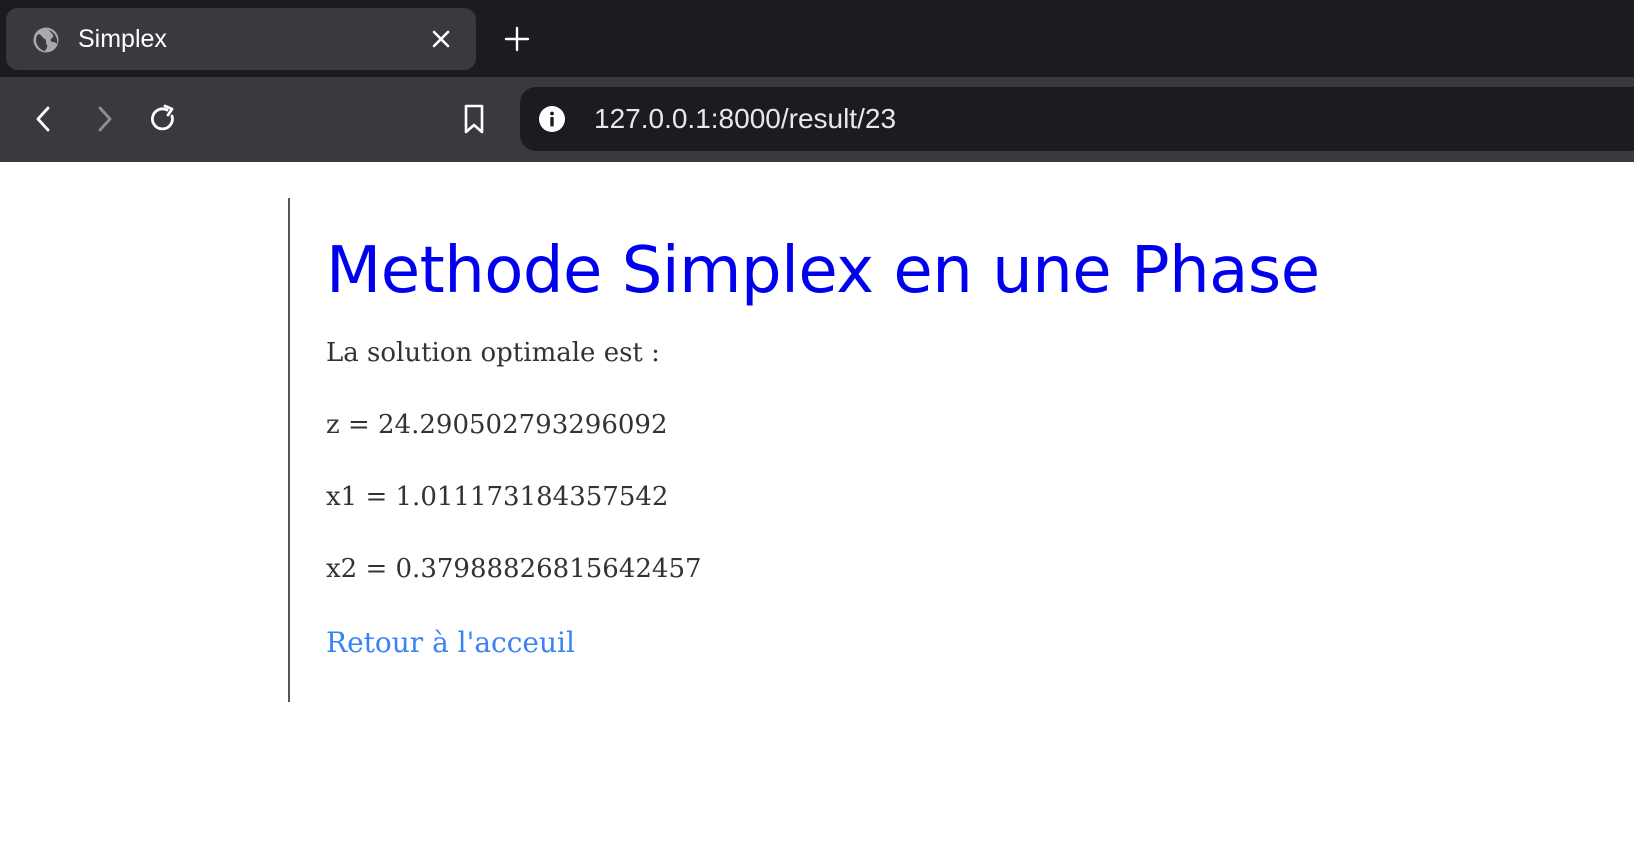  I want to click on chevron-right-icon, so click(104, 119).